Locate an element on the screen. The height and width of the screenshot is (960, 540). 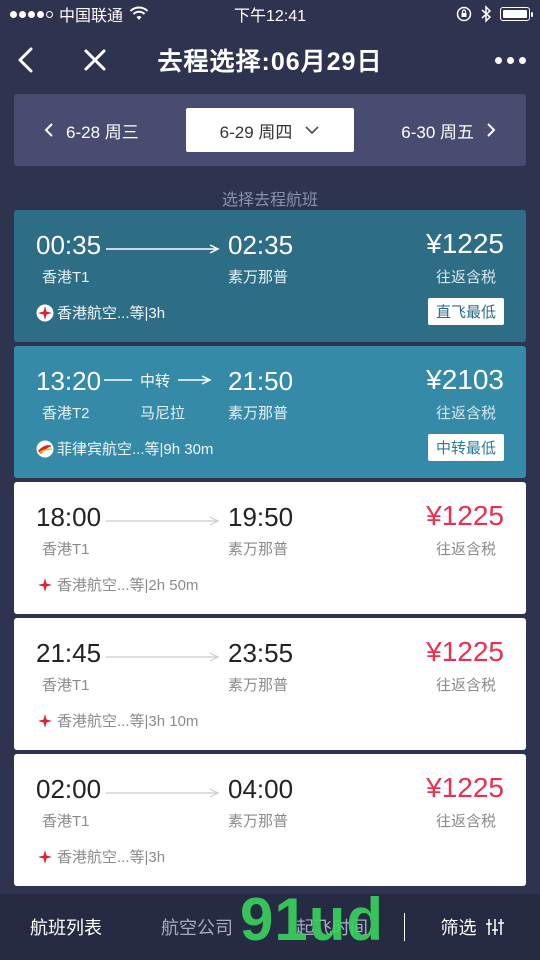
status-left: 中国联通 is located at coordinates (79, 14).